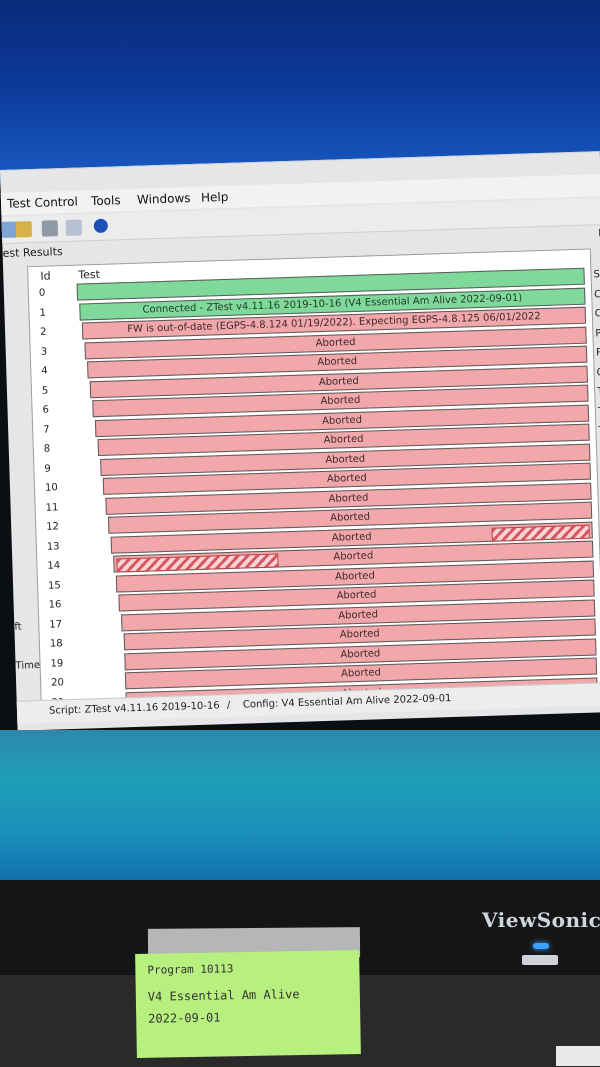 The image size is (600, 1067). I want to click on row-id: 6, so click(46, 410).